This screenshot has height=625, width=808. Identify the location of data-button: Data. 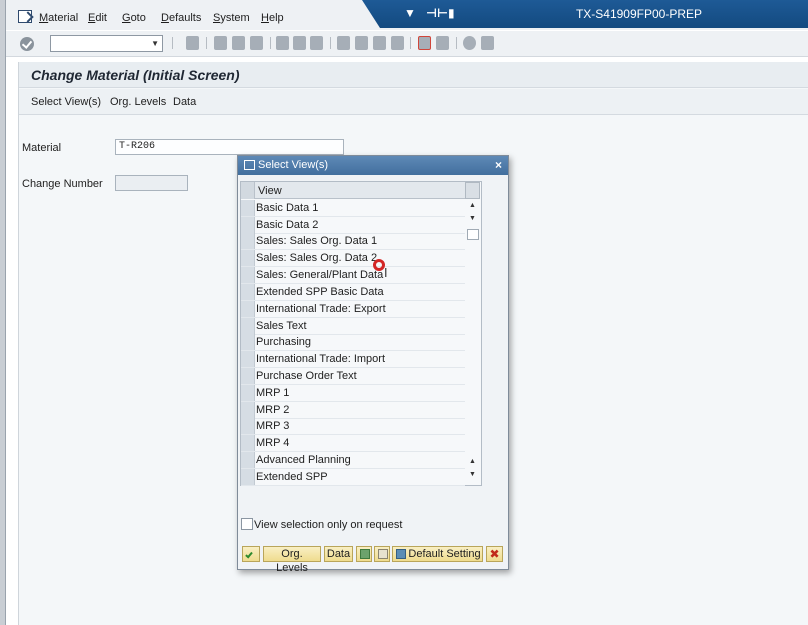
(184, 102).